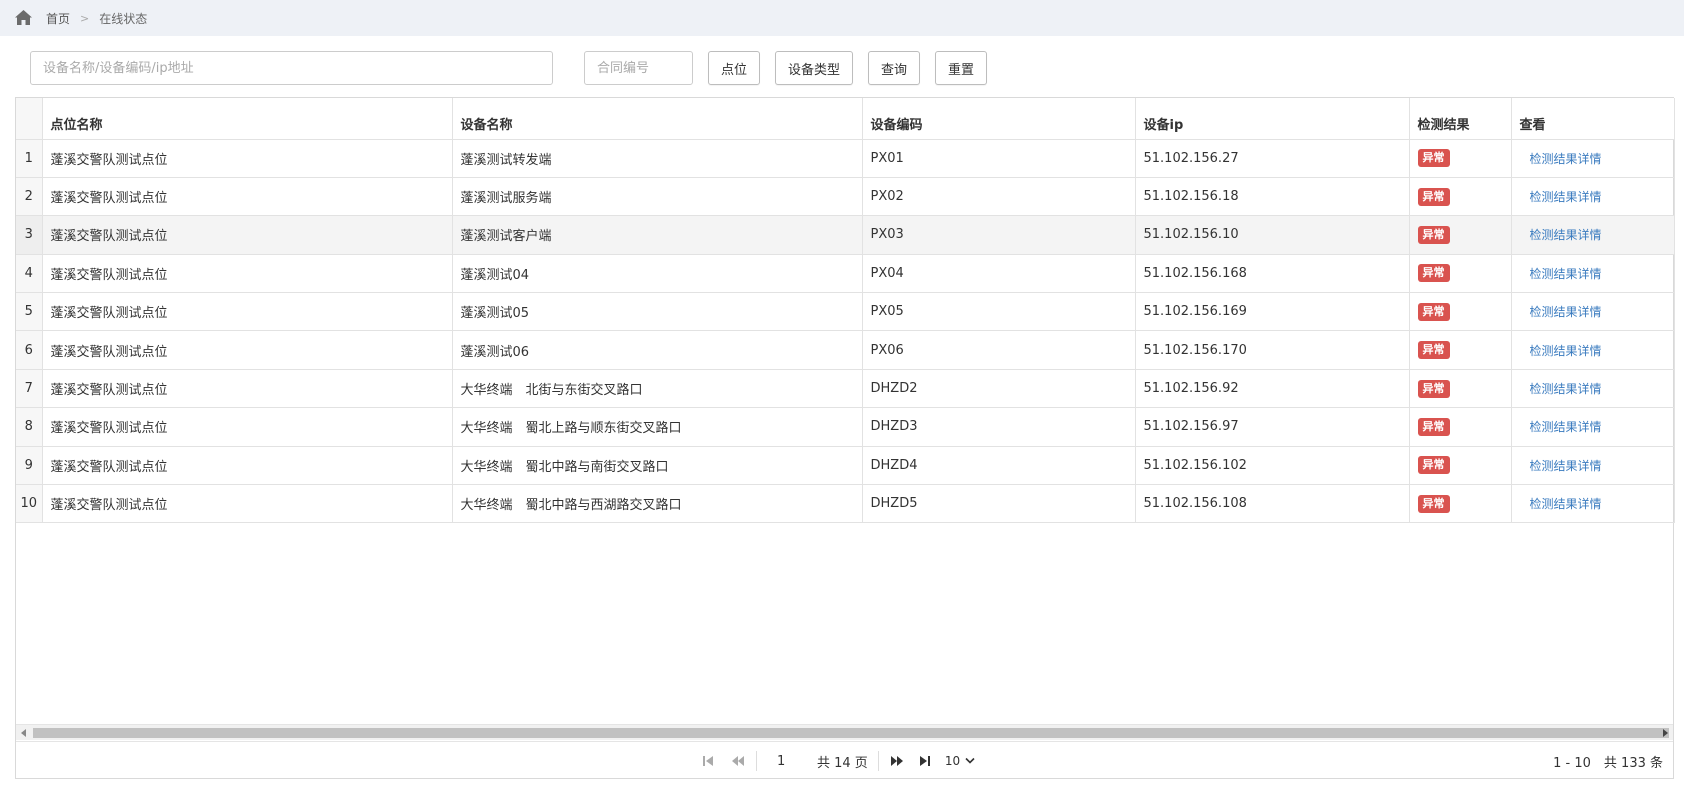  Describe the element at coordinates (999, 312) in the screenshot. I see `device-code-cell: PX05` at that location.